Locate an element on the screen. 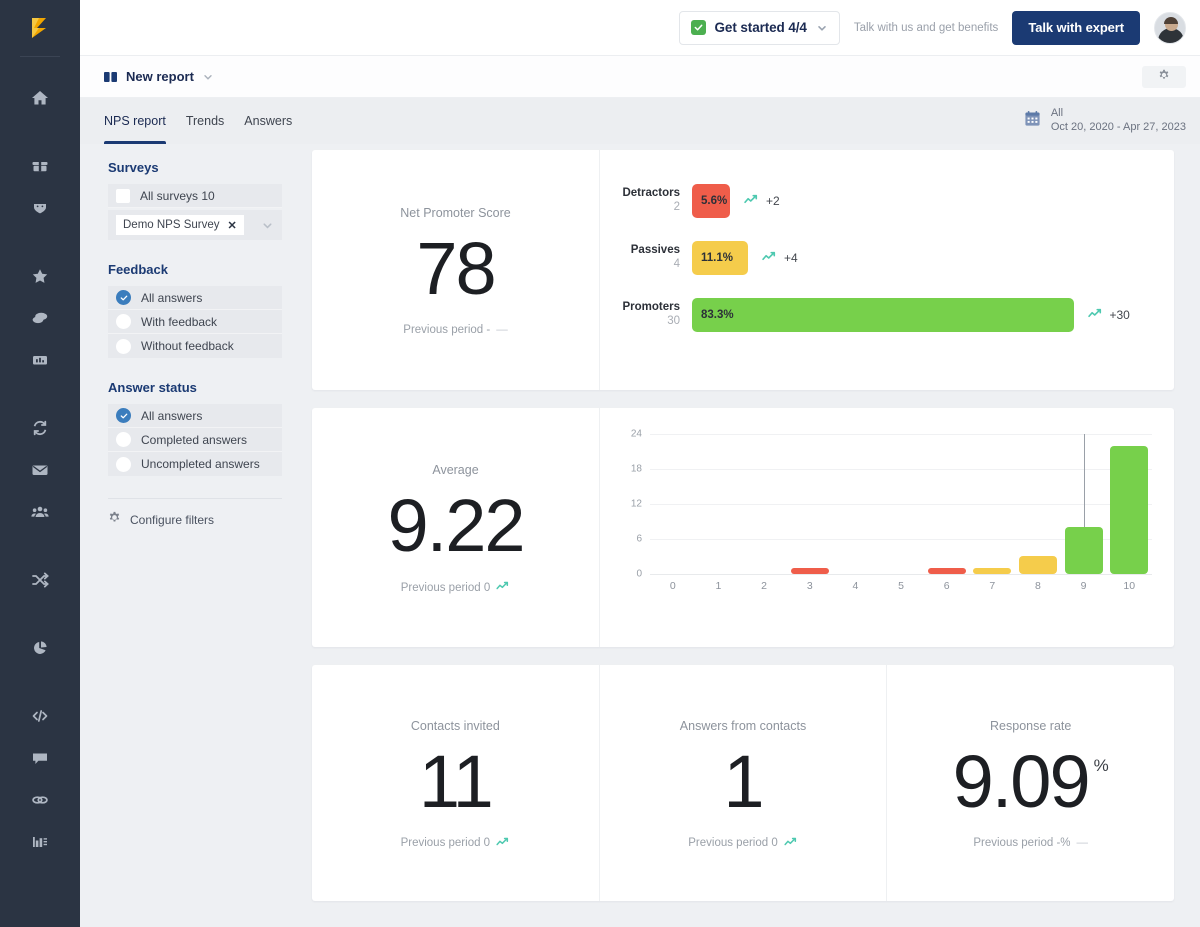 This screenshot has width=1200, height=927. sidebar-item-email is located at coordinates (40, 470).